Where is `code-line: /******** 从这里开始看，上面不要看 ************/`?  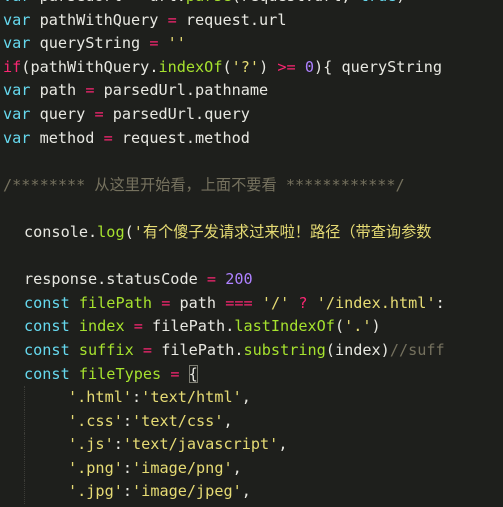
code-line: /******** 从这里开始看，上面不要看 ************/ is located at coordinates (251, 186).